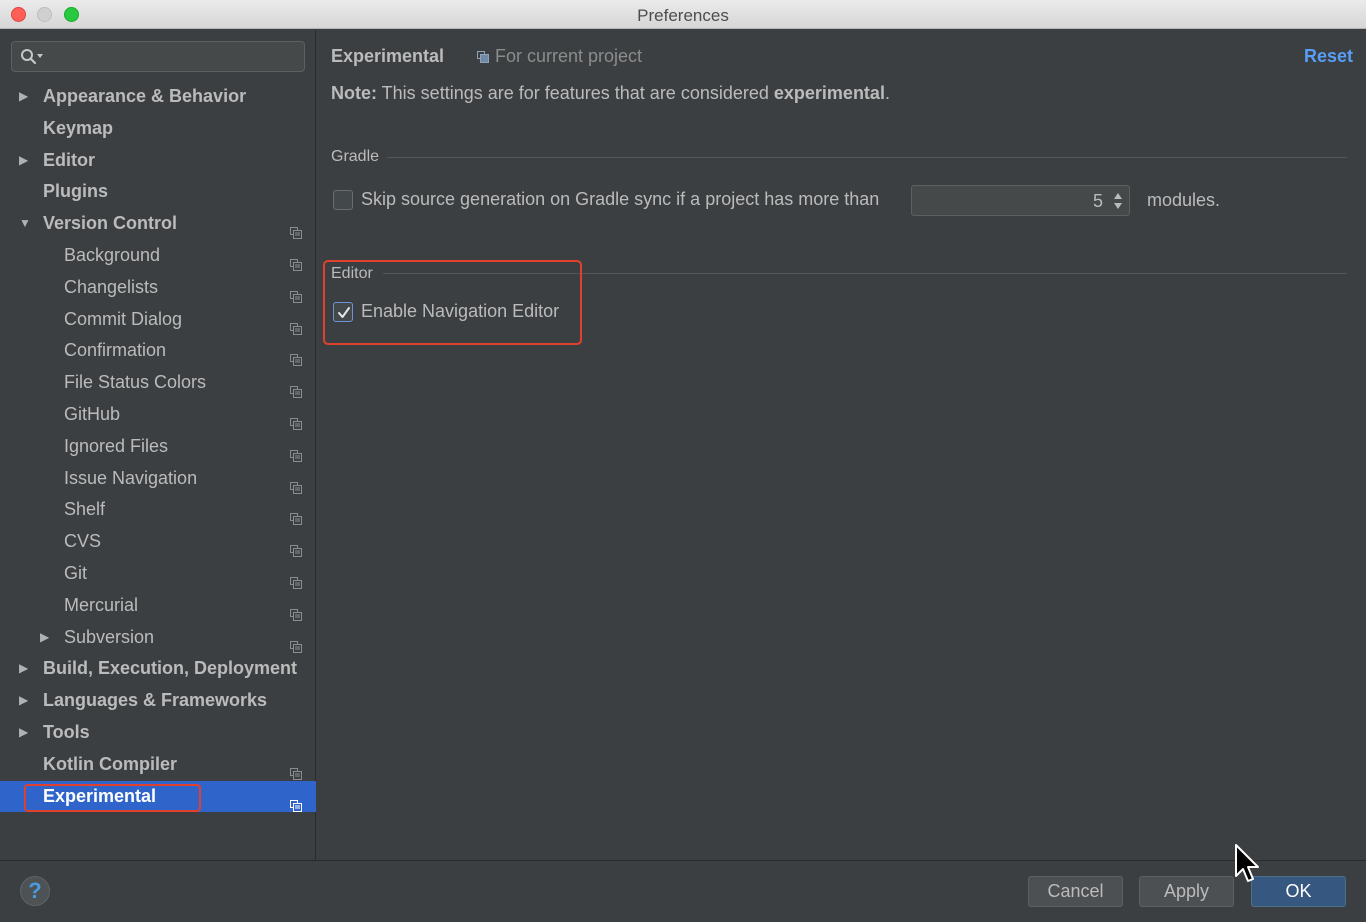 This screenshot has height=922, width=1366. What do you see at coordinates (158, 56) in the screenshot?
I see `settings-search-input` at bounding box center [158, 56].